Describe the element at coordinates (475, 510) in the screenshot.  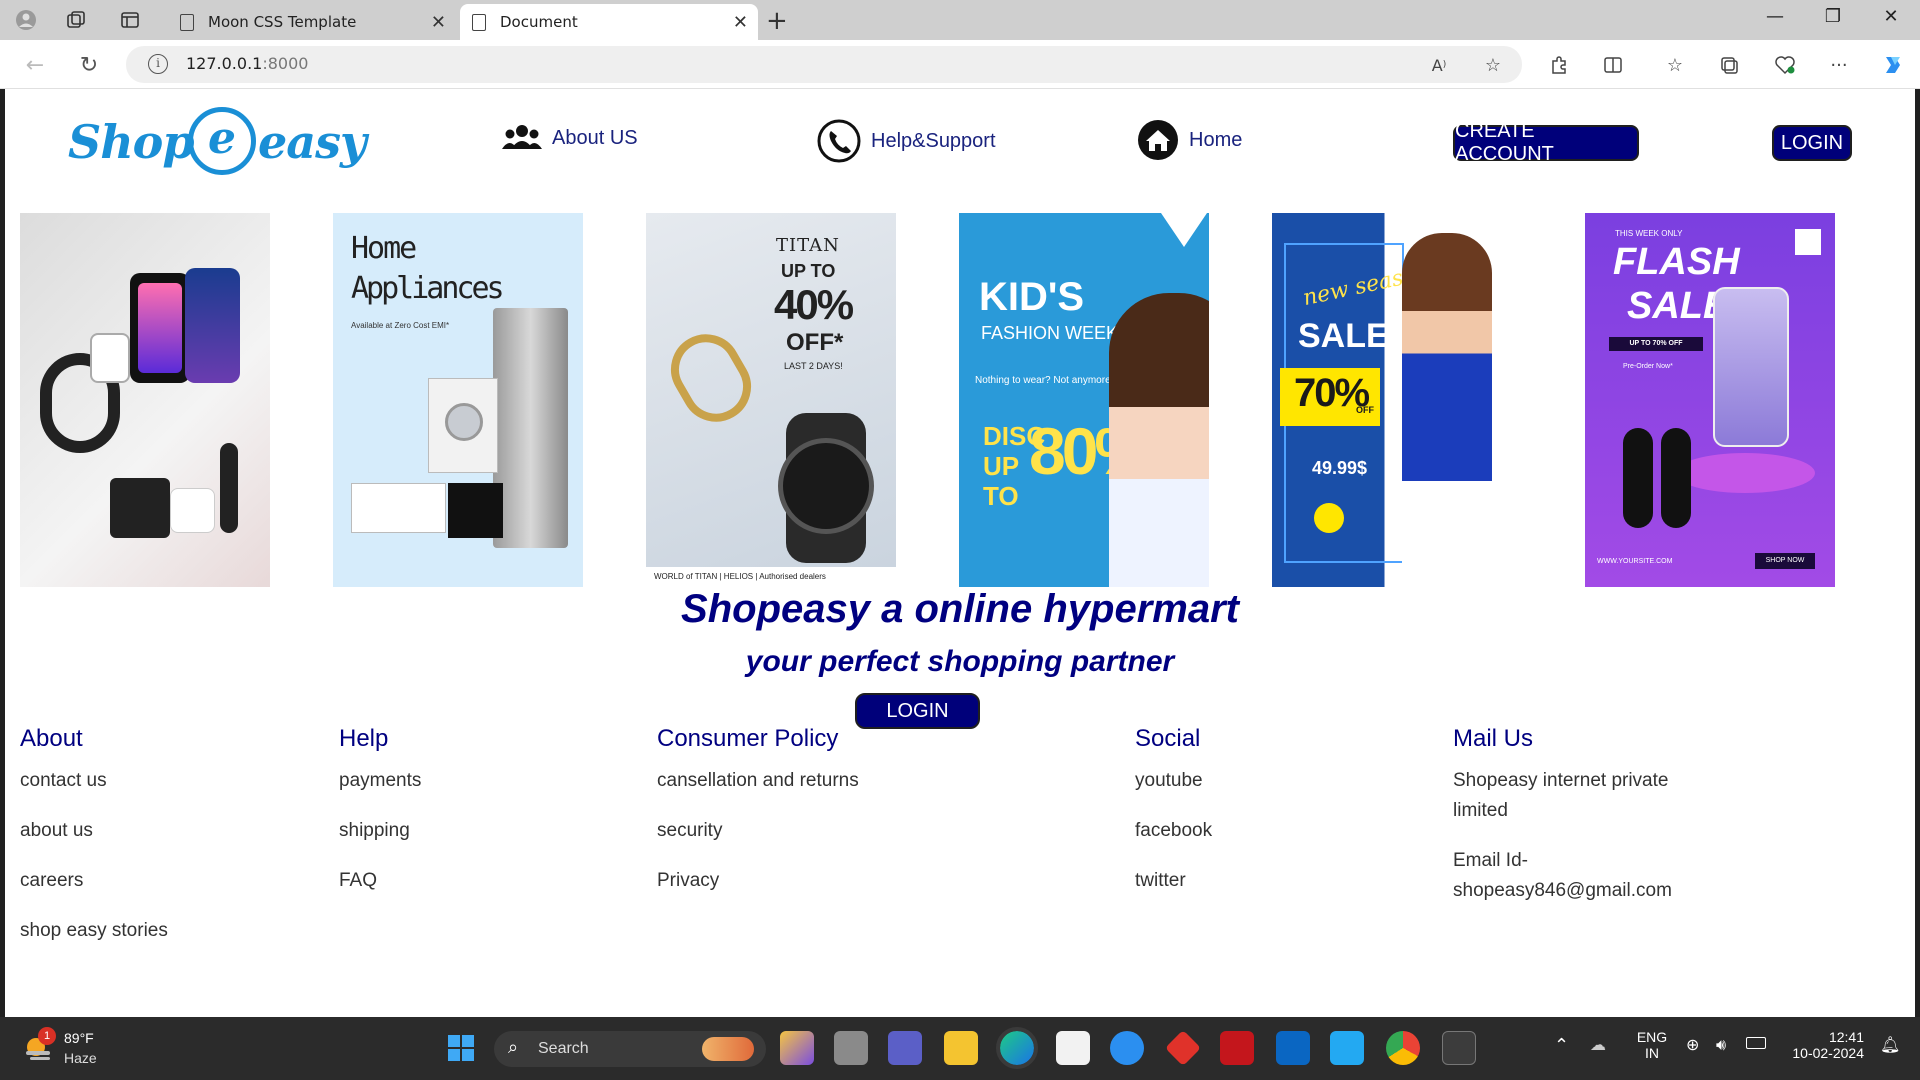
I see `microwave-image` at that location.